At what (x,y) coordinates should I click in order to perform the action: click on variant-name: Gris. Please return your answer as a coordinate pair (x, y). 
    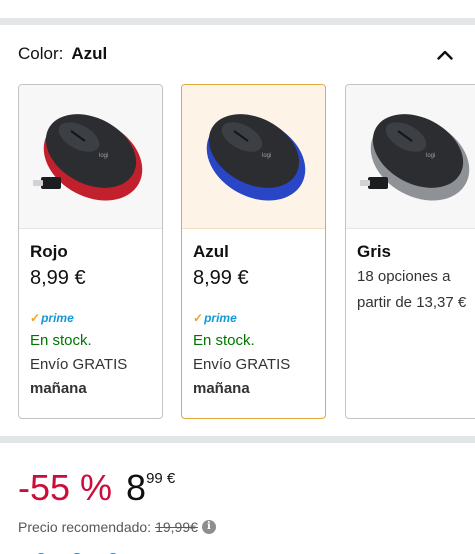
    Looking at the image, I should click on (374, 251).